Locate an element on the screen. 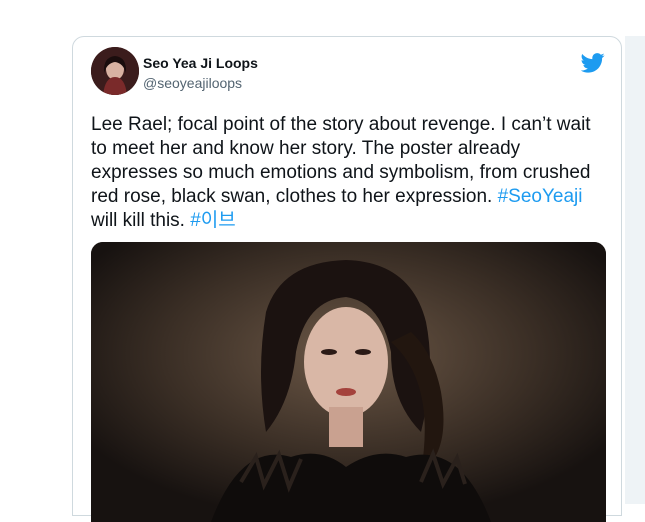 The width and height of the screenshot is (645, 522). avatar is located at coordinates (115, 71).